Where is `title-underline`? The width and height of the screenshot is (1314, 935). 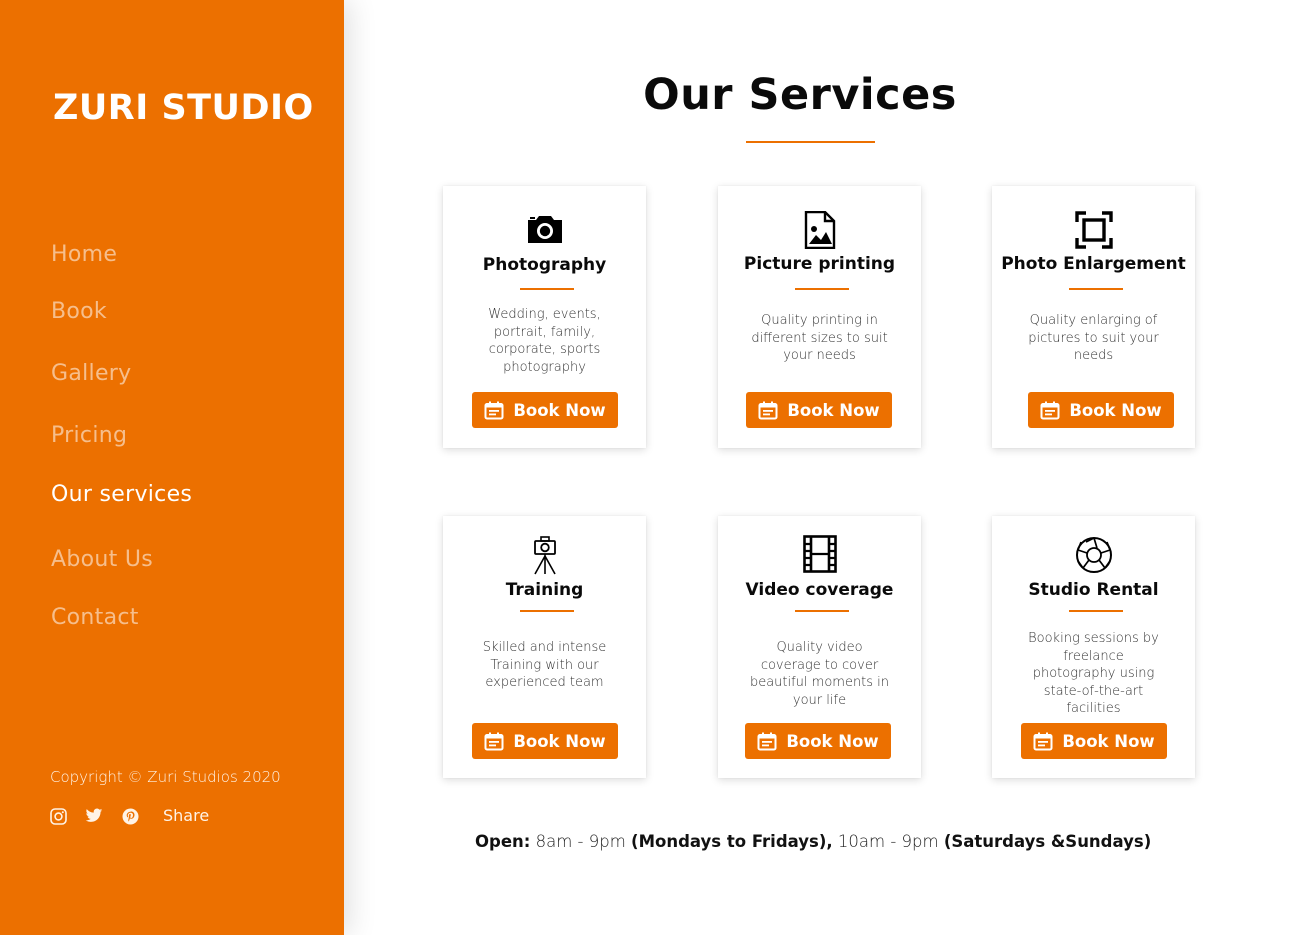
title-underline is located at coordinates (810, 142).